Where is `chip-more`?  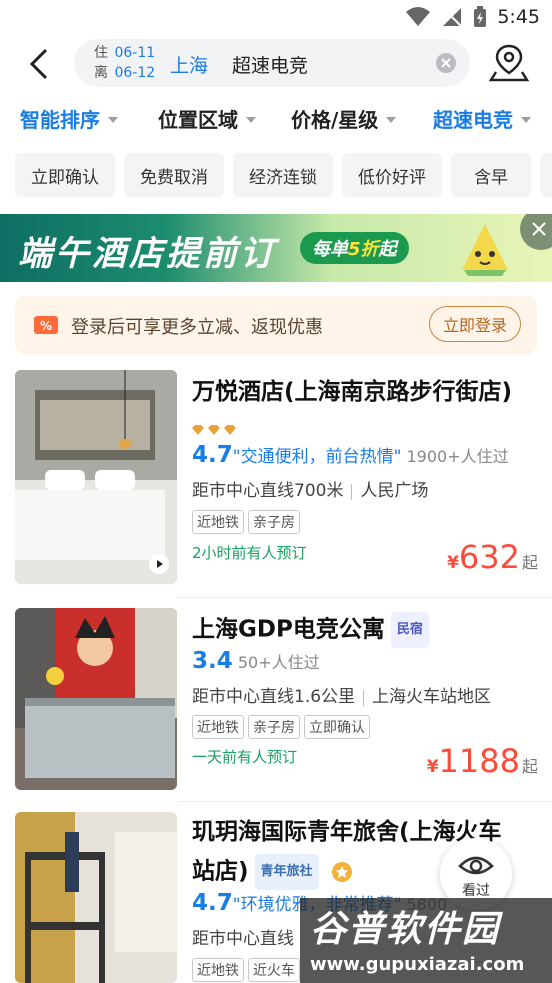 chip-more is located at coordinates (546, 175).